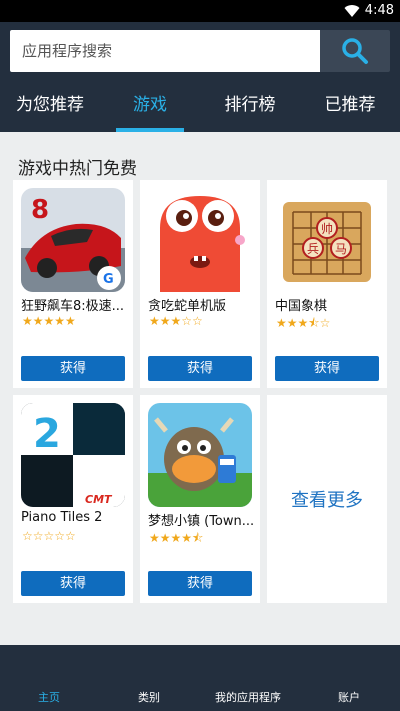 The width and height of the screenshot is (400, 711). Describe the element at coordinates (248, 697) in the screenshot. I see `nav-my-apps: 我的应用程序` at that location.